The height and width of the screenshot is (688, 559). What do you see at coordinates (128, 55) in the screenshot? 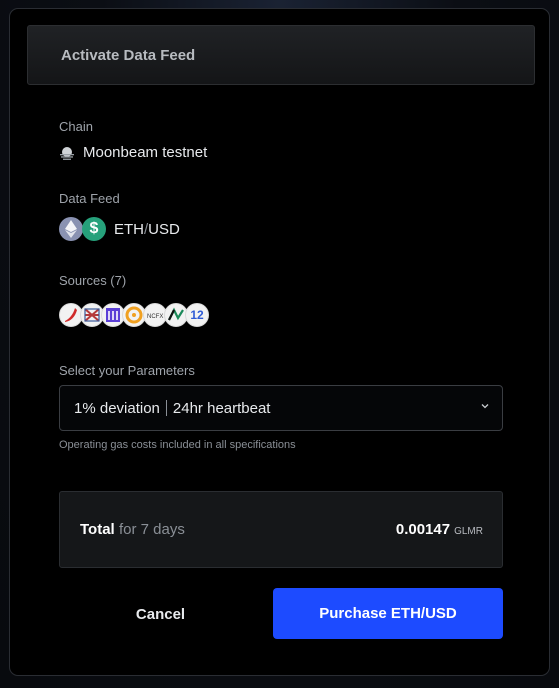
I see `modal-title: Activate Data Feed` at bounding box center [128, 55].